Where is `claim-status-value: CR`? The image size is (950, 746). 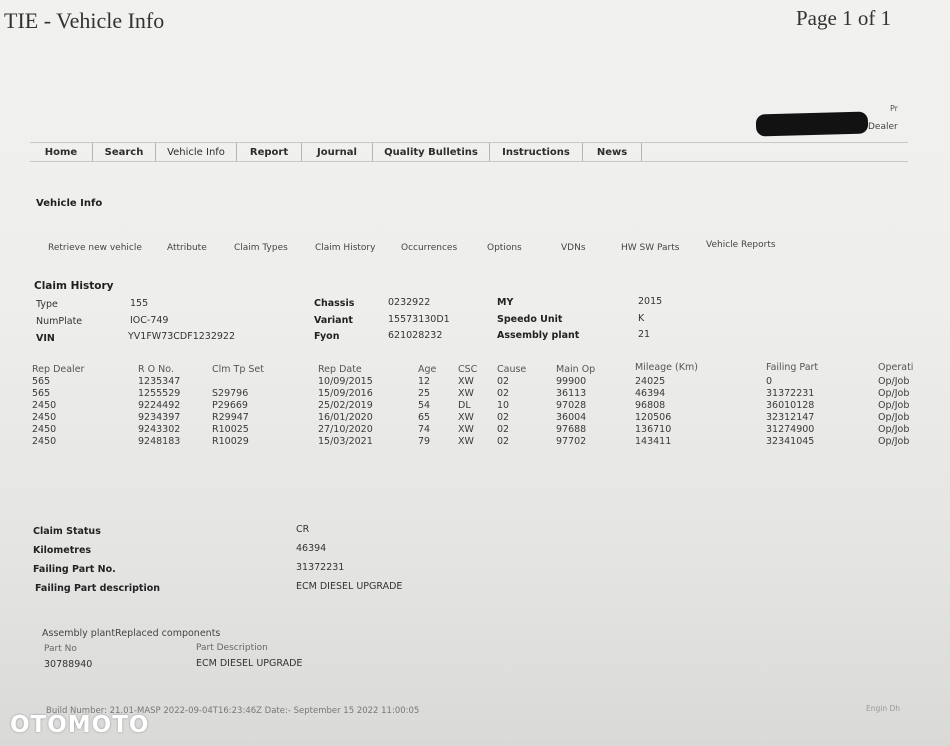 claim-status-value: CR is located at coordinates (303, 529).